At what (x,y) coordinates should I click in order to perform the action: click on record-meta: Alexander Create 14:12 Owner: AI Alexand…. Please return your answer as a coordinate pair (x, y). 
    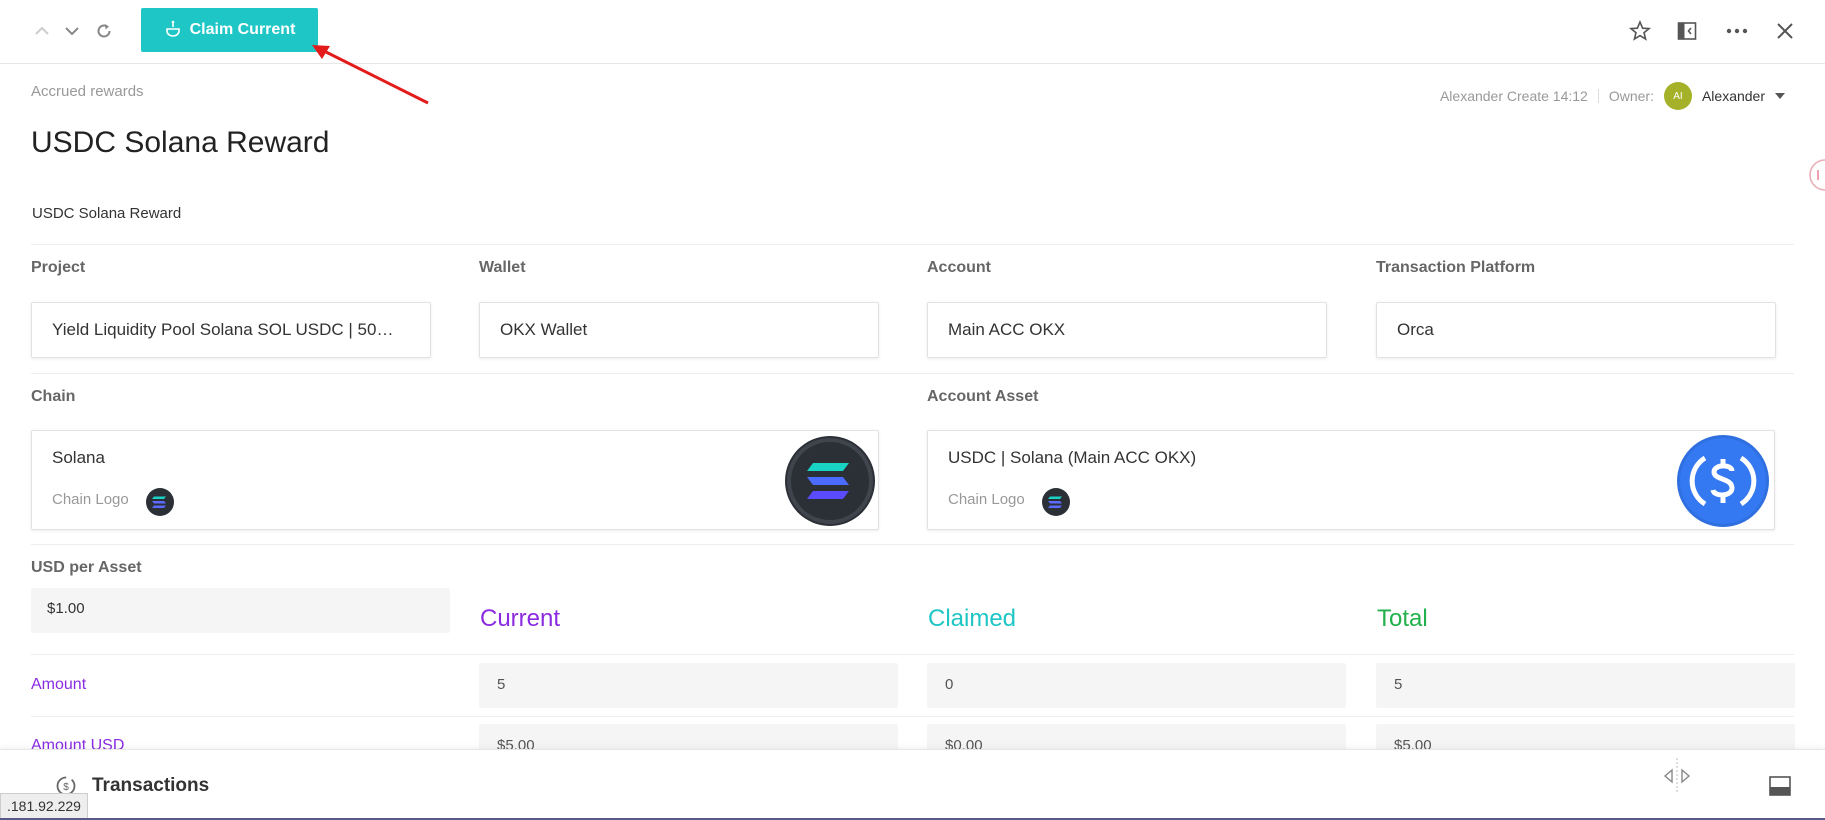
    Looking at the image, I should click on (1612, 96).